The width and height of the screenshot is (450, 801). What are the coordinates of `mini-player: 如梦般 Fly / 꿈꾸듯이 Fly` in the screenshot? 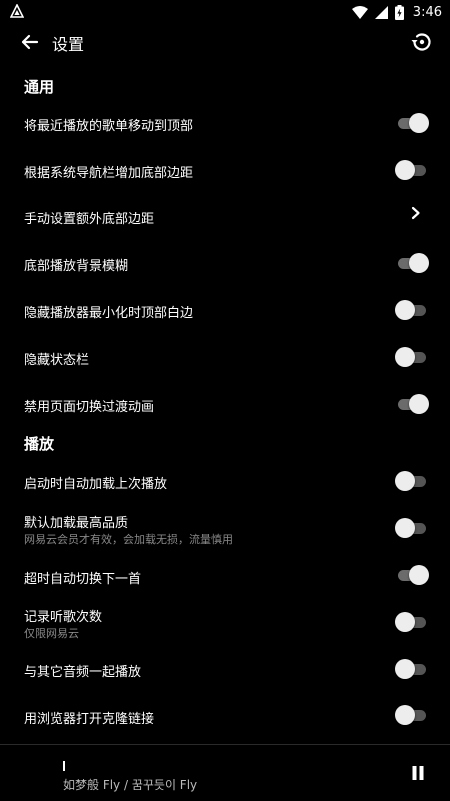 It's located at (225, 772).